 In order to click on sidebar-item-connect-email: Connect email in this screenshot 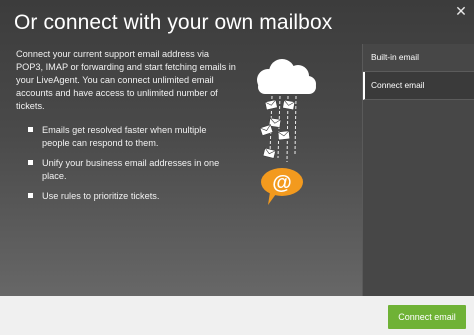, I will do `click(418, 86)`.